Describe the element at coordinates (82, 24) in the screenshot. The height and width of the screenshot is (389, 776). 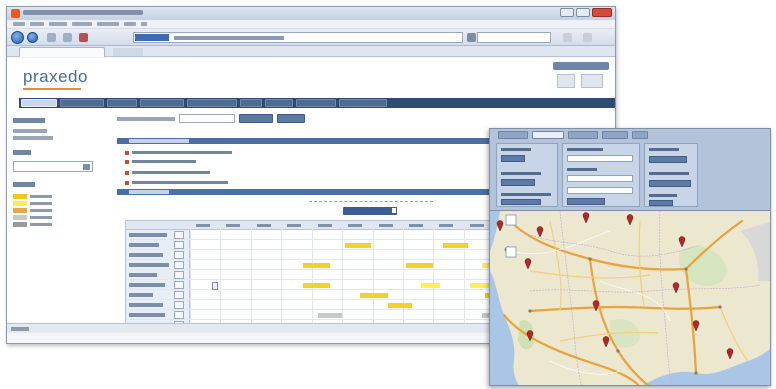
I see `menu-item-history` at that location.